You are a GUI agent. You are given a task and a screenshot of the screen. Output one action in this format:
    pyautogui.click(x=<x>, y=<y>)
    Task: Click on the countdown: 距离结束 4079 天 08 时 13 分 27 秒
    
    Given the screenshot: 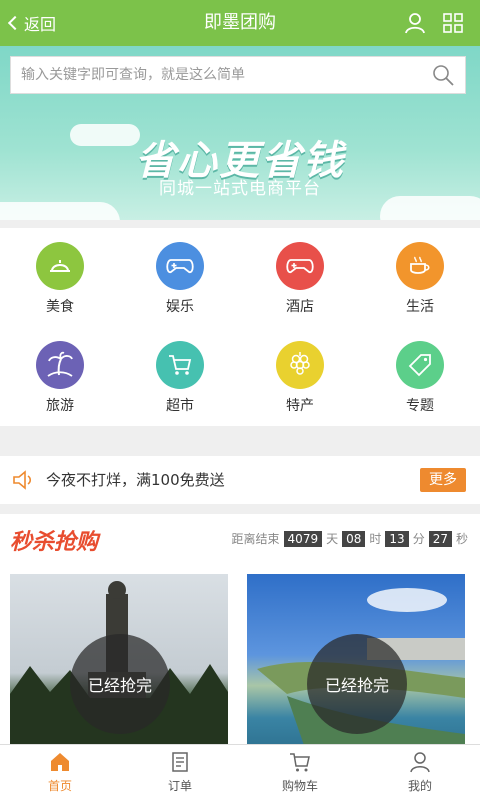 What is the action you would take?
    pyautogui.click(x=350, y=538)
    